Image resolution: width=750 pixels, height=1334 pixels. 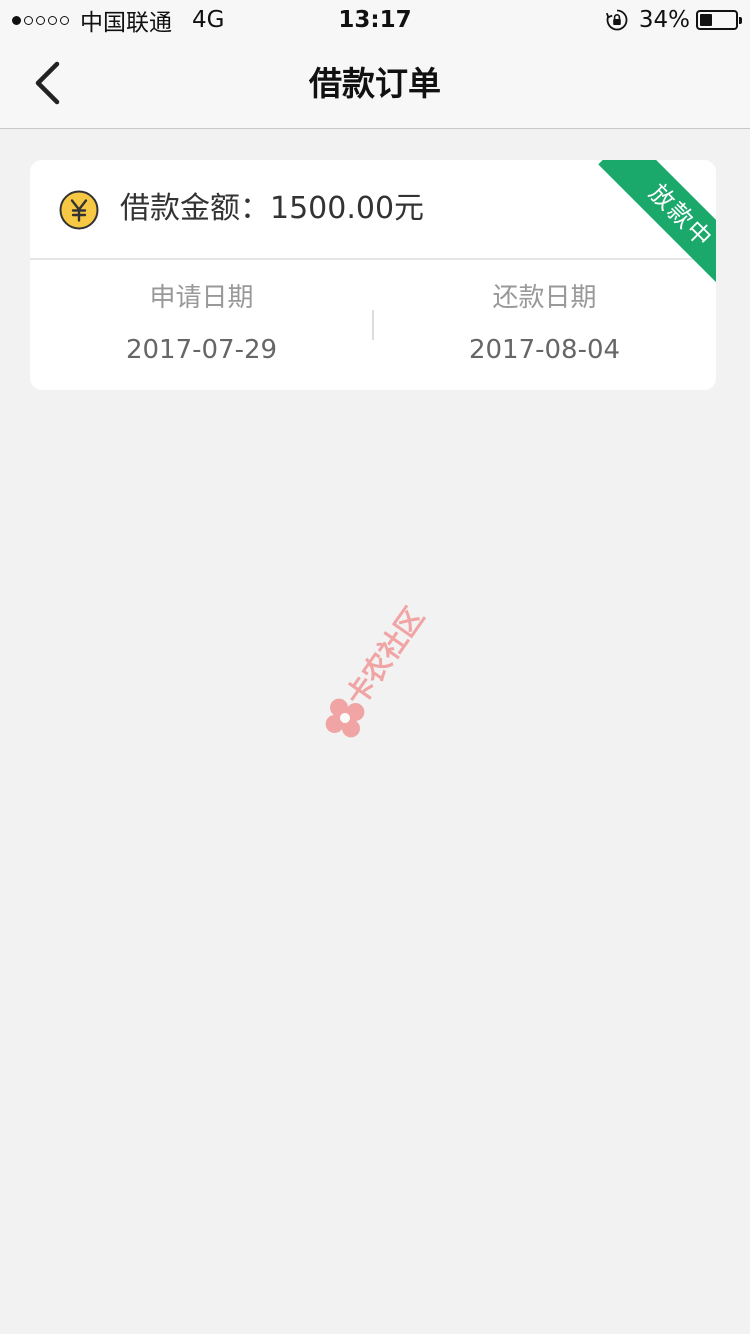 I want to click on watermark-text: 卡农社区, so click(x=385, y=656).